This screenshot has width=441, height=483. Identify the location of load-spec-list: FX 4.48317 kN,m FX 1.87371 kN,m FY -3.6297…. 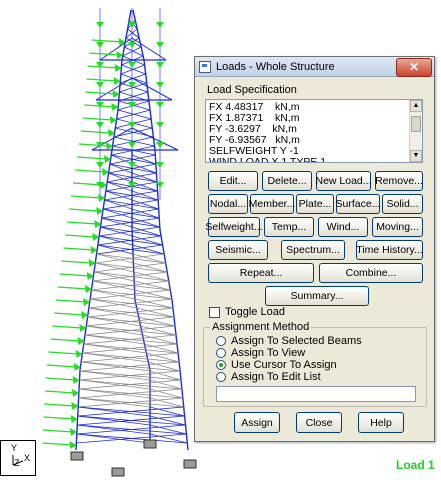
(314, 131).